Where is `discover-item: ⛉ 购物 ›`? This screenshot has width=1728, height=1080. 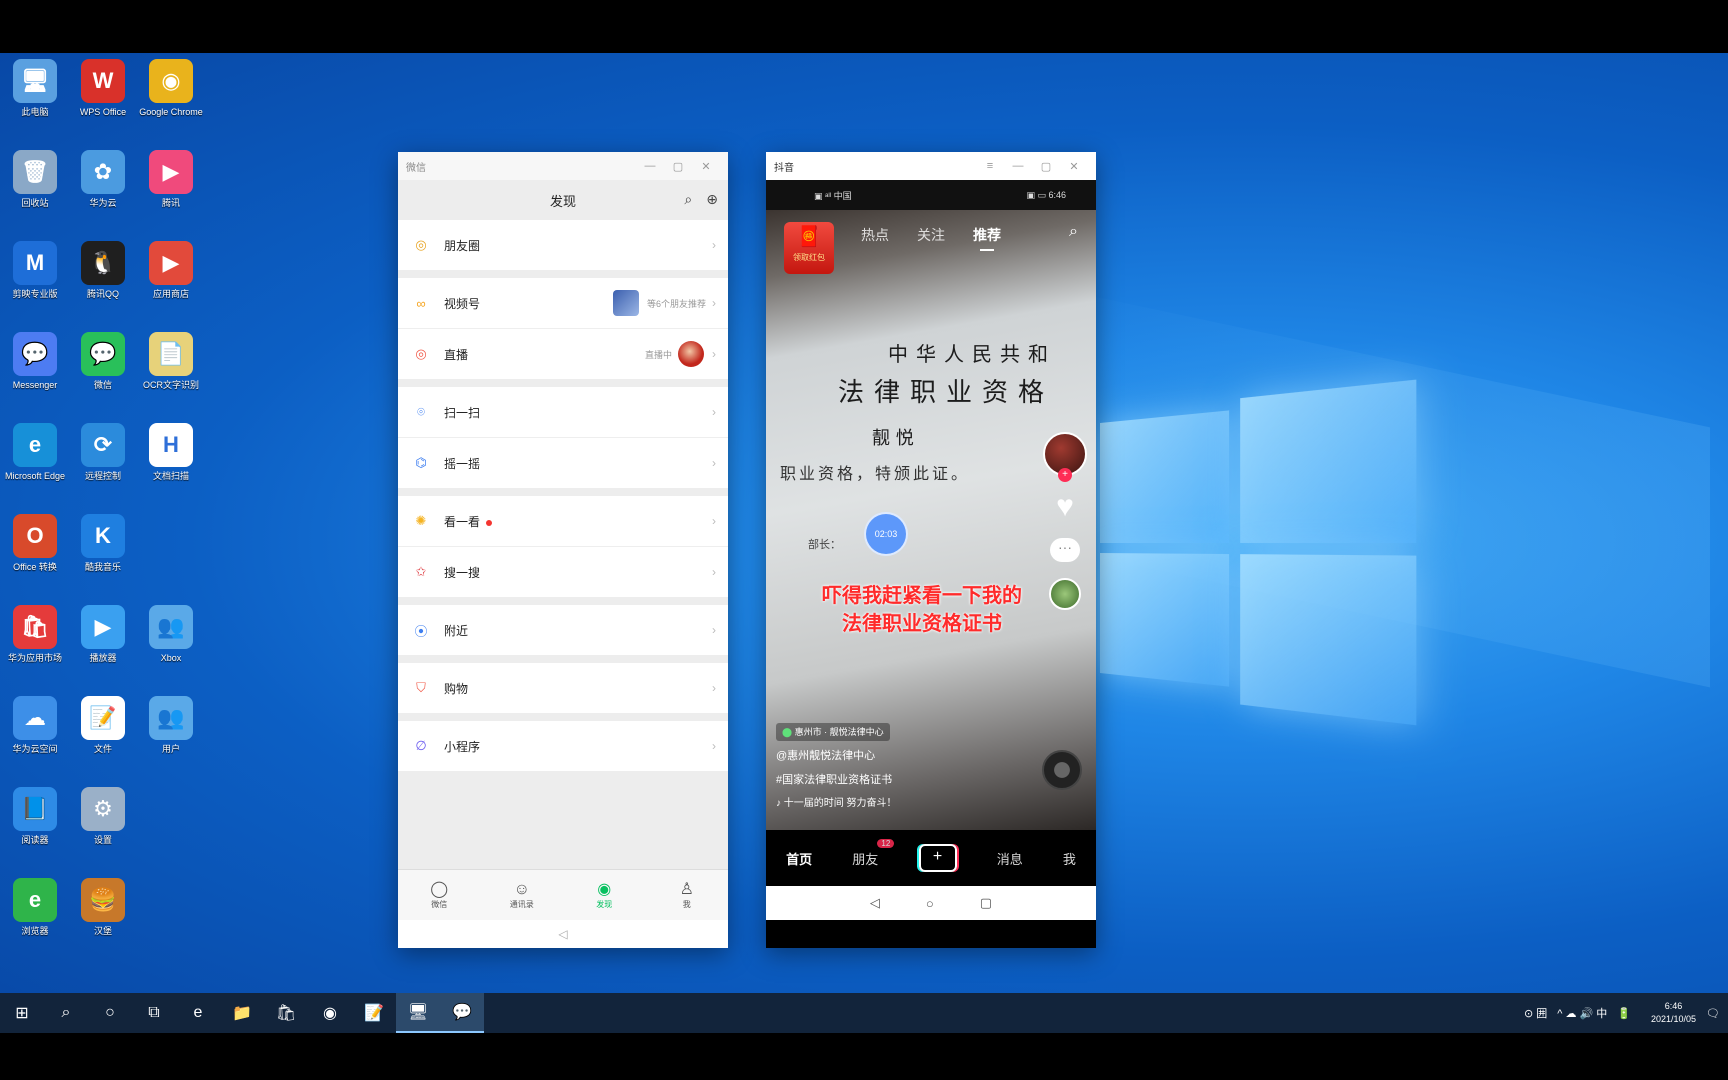
discover-item: ⛉ 购物 › is located at coordinates (563, 688).